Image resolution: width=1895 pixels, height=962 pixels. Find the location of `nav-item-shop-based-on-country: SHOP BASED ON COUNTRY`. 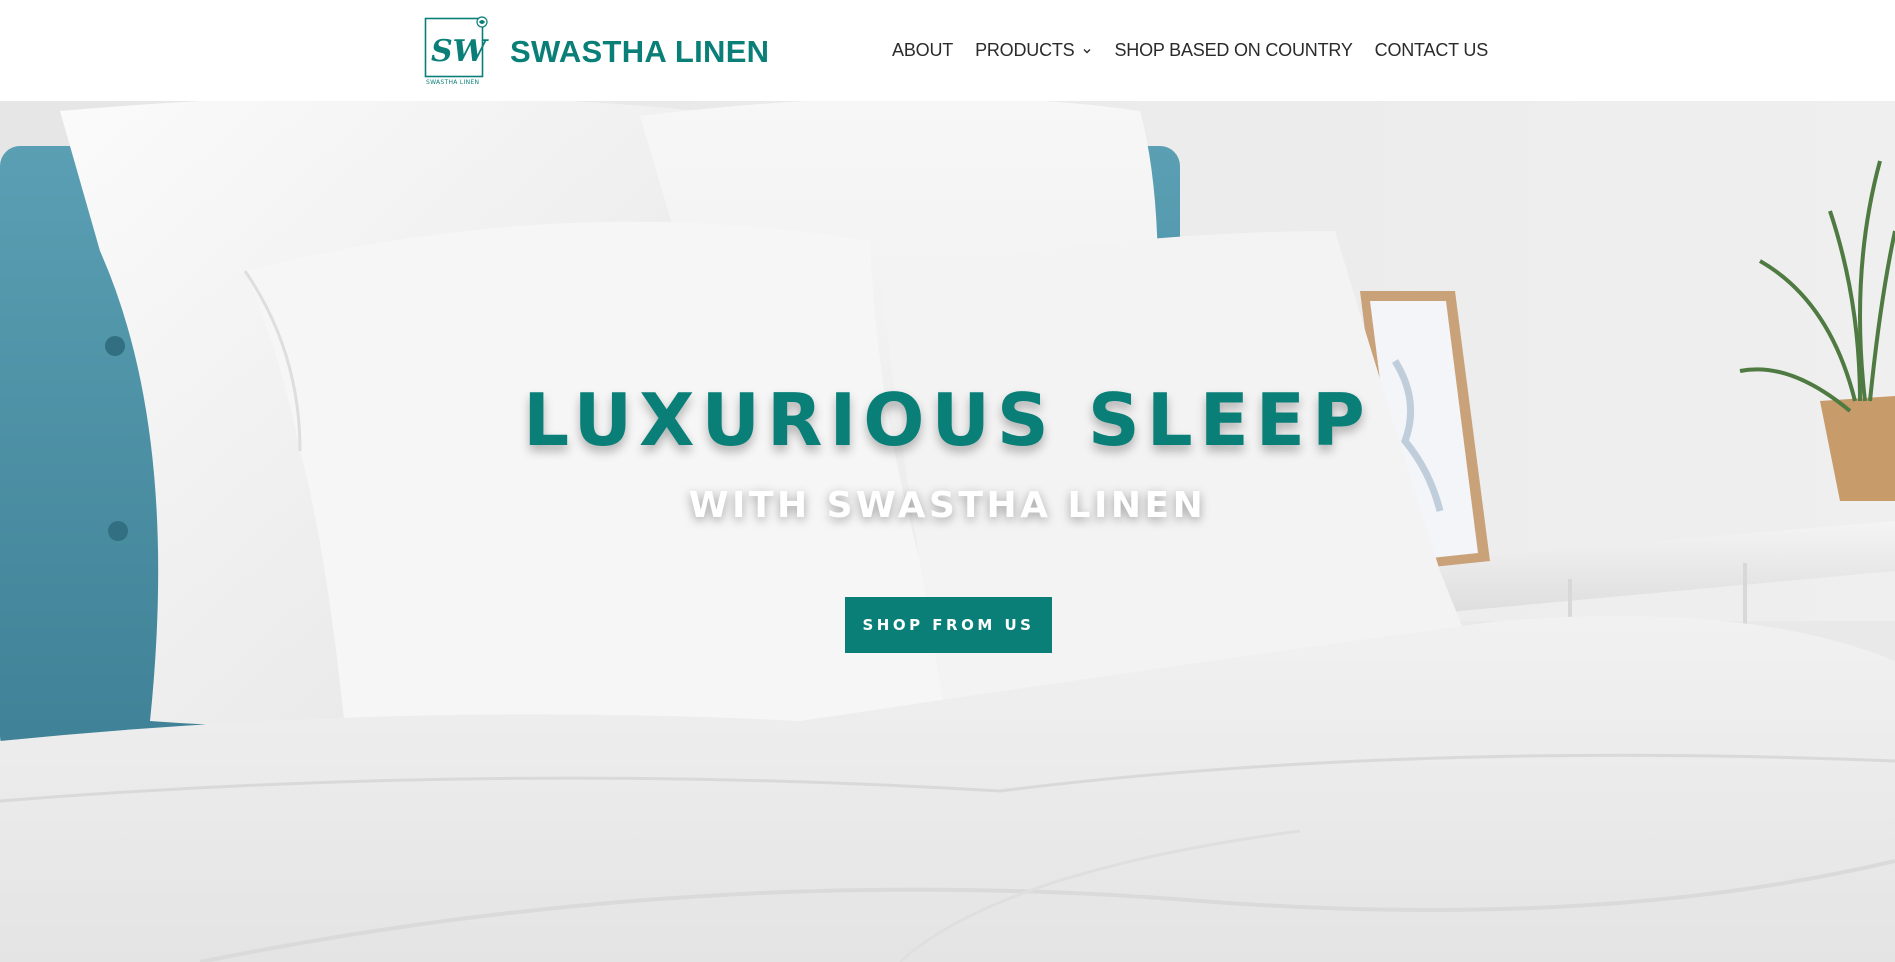

nav-item-shop-based-on-country: SHOP BASED ON COUNTRY is located at coordinates (1233, 50).